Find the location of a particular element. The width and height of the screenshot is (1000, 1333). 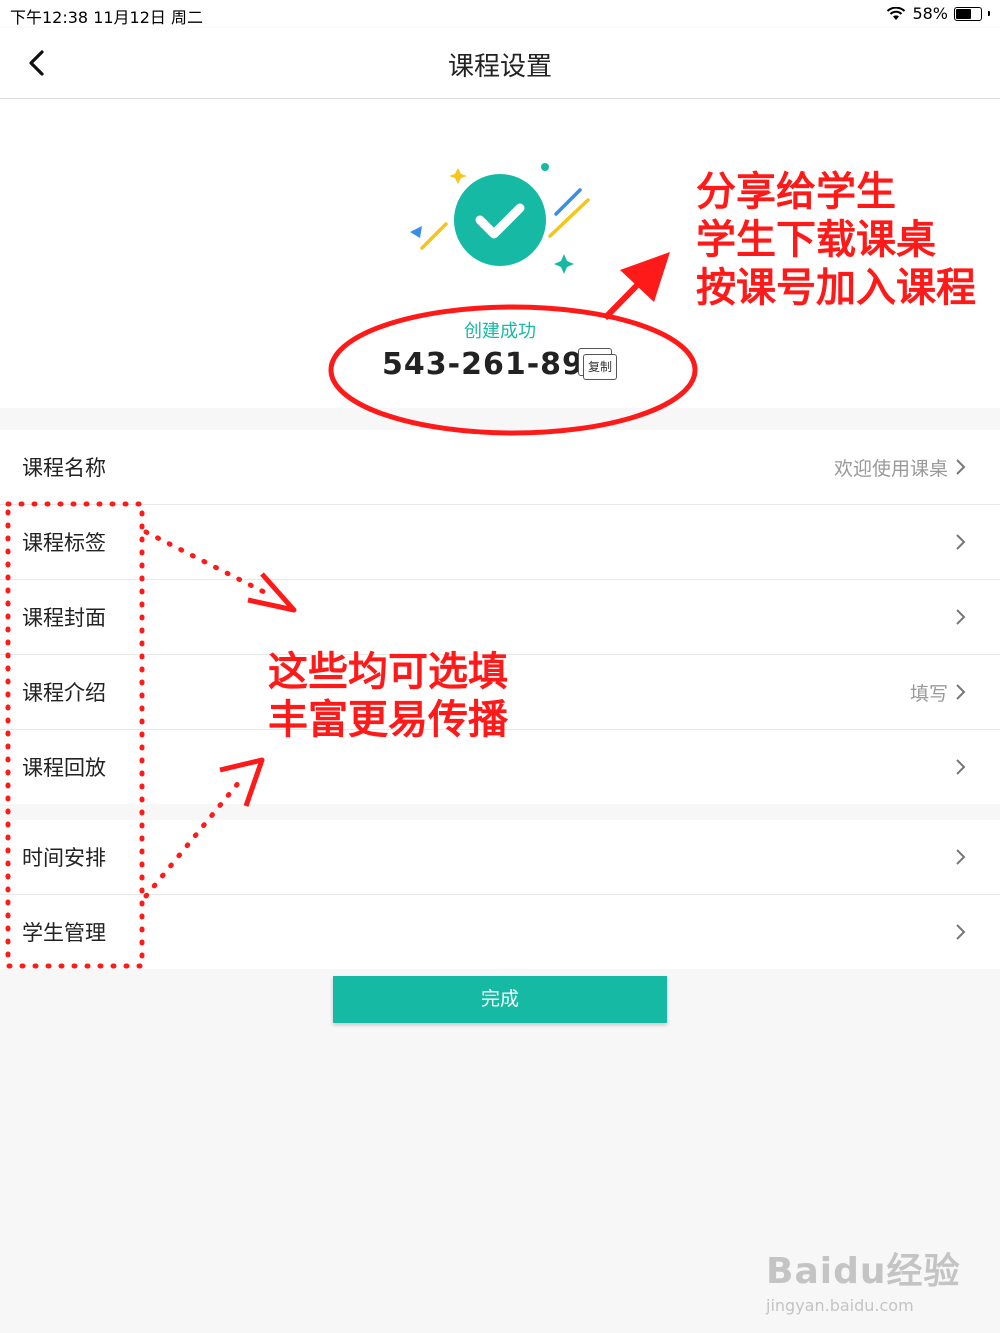

status-bar: 下午12:38 11月12日 周二 58% is located at coordinates (500, 14).